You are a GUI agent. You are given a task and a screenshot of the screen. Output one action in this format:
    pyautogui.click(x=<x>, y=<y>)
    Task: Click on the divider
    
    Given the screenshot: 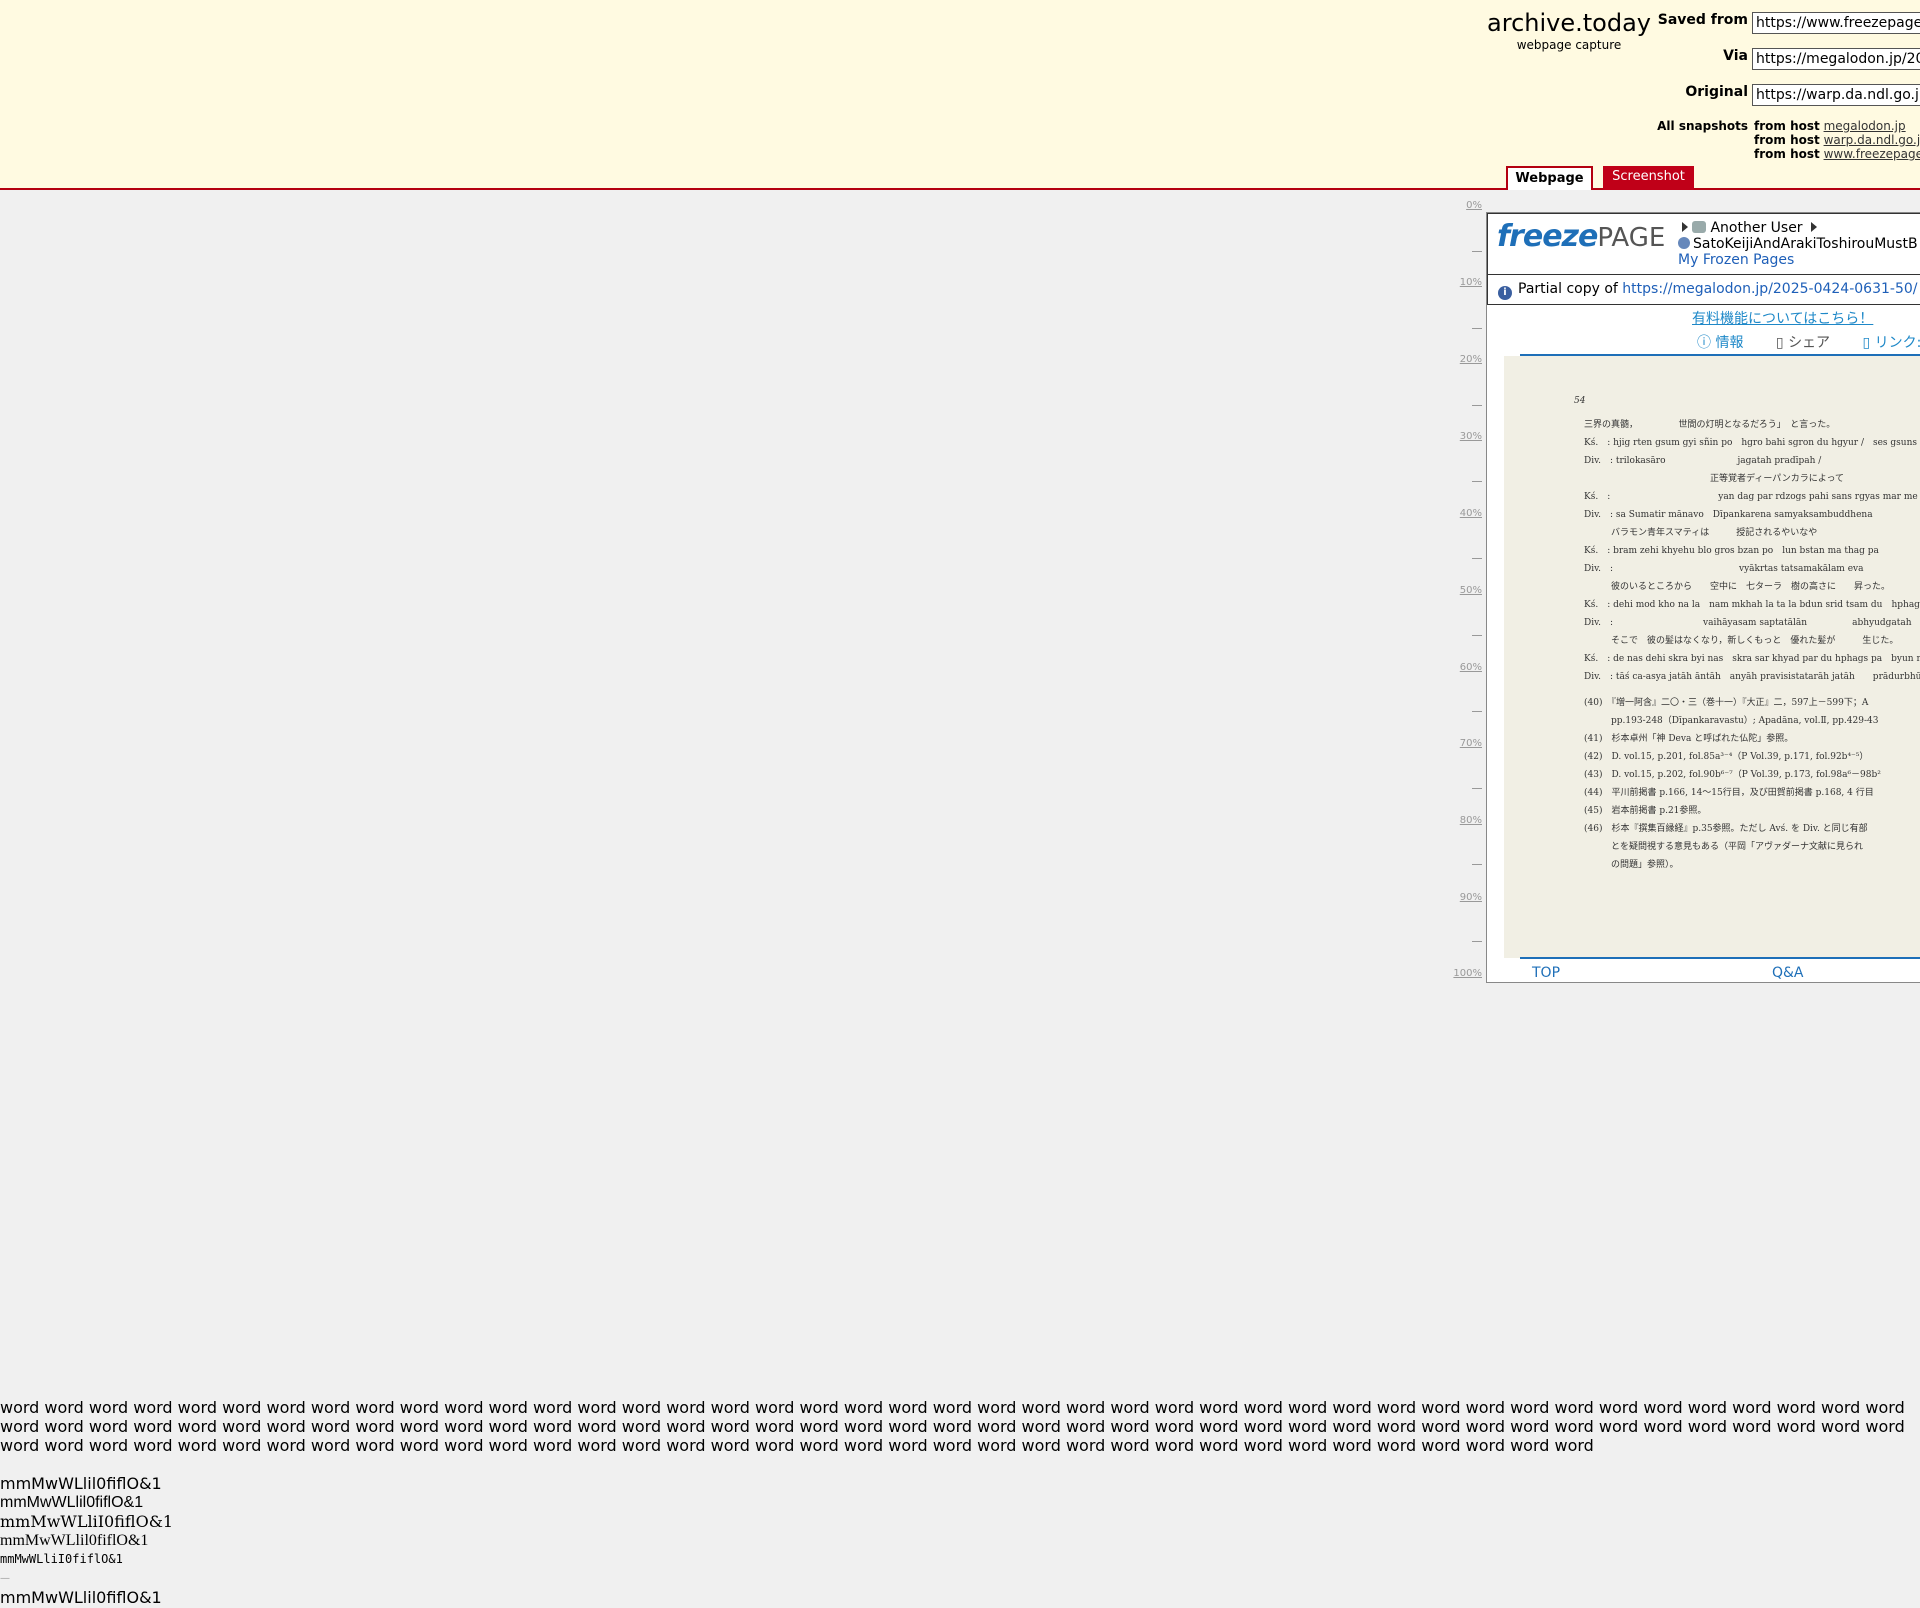 What is the action you would take?
    pyautogui.click(x=1720, y=958)
    